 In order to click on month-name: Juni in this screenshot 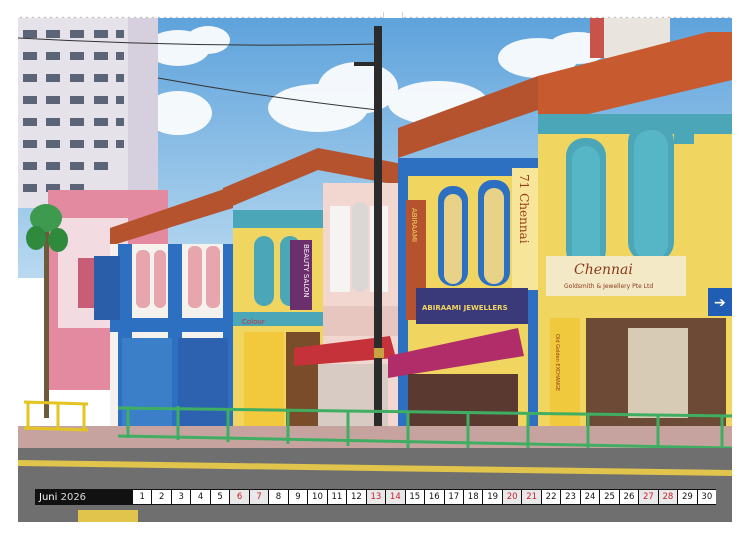, I will do `click(48, 497)`.